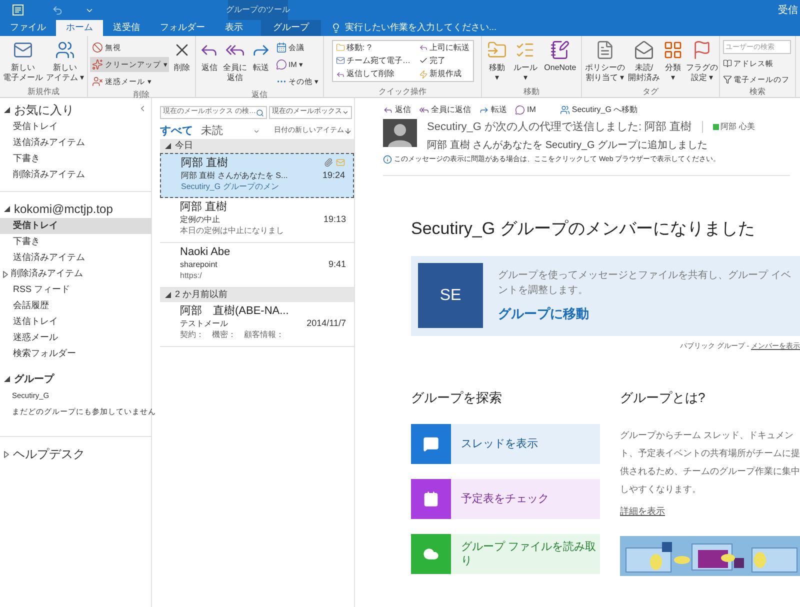 The width and height of the screenshot is (800, 607). I want to click on ribbon-button: 移動 ▾, so click(497, 61).